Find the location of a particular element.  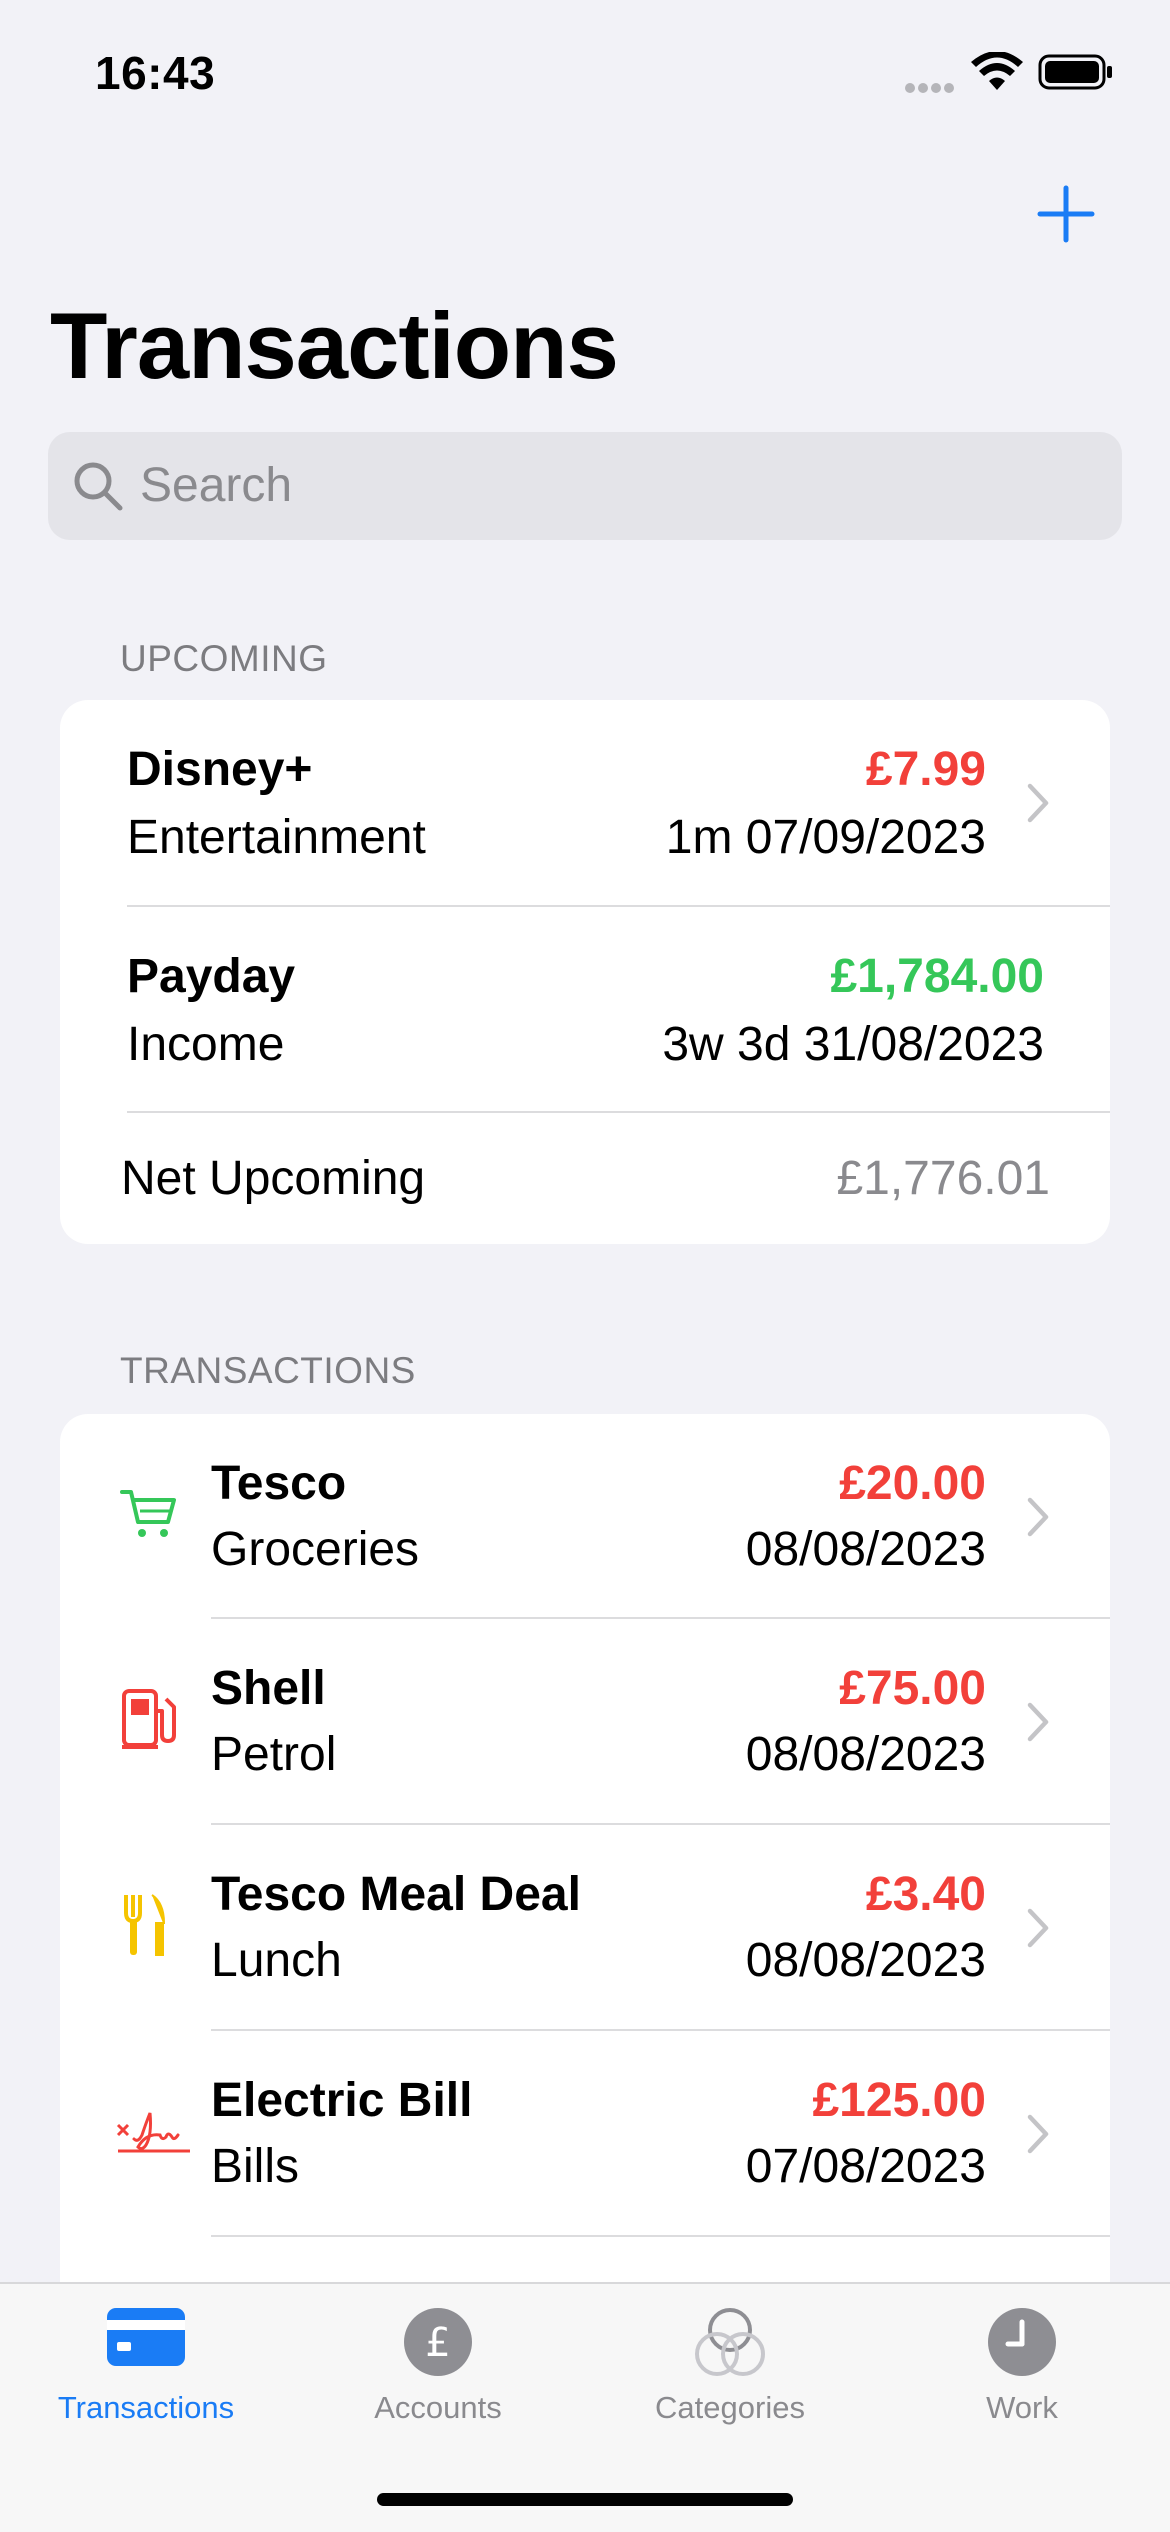

search-icon is located at coordinates (98, 486).